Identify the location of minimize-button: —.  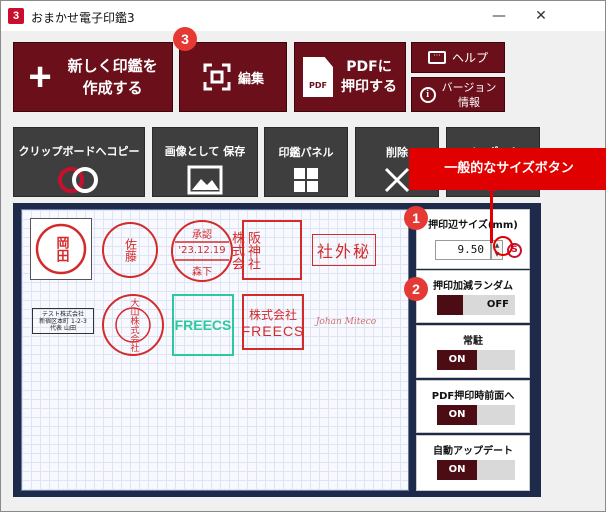
(499, 16).